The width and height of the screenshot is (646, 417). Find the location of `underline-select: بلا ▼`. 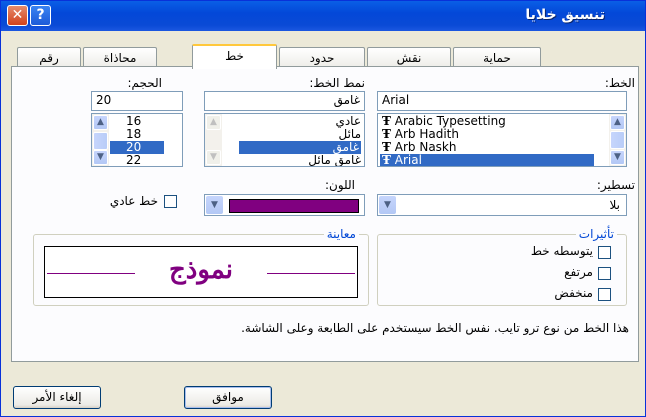

underline-select: بلا ▼ is located at coordinates (502, 205).